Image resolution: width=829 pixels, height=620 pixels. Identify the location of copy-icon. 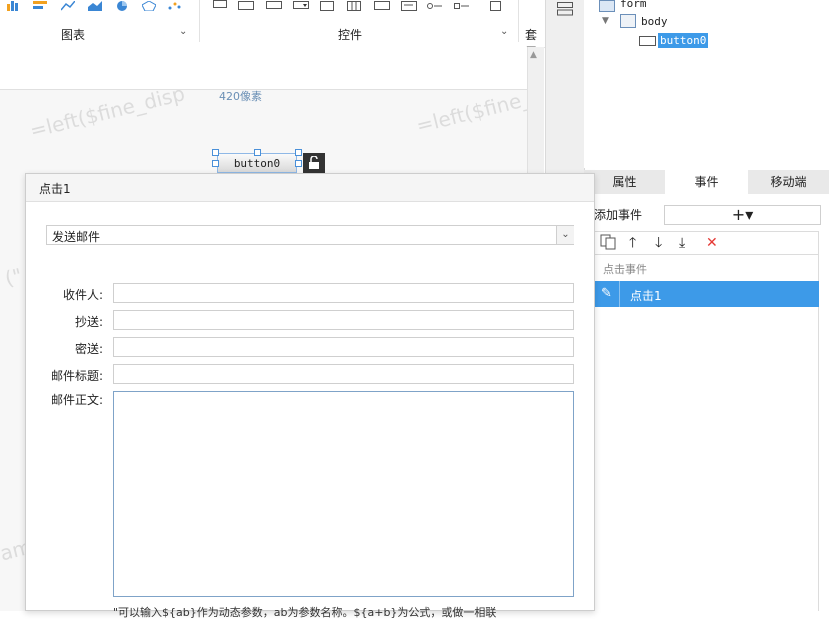
(608, 244).